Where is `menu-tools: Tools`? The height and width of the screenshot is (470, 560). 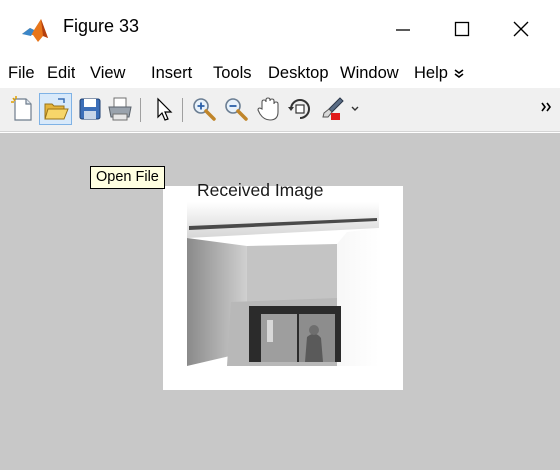 menu-tools: Tools is located at coordinates (236, 73).